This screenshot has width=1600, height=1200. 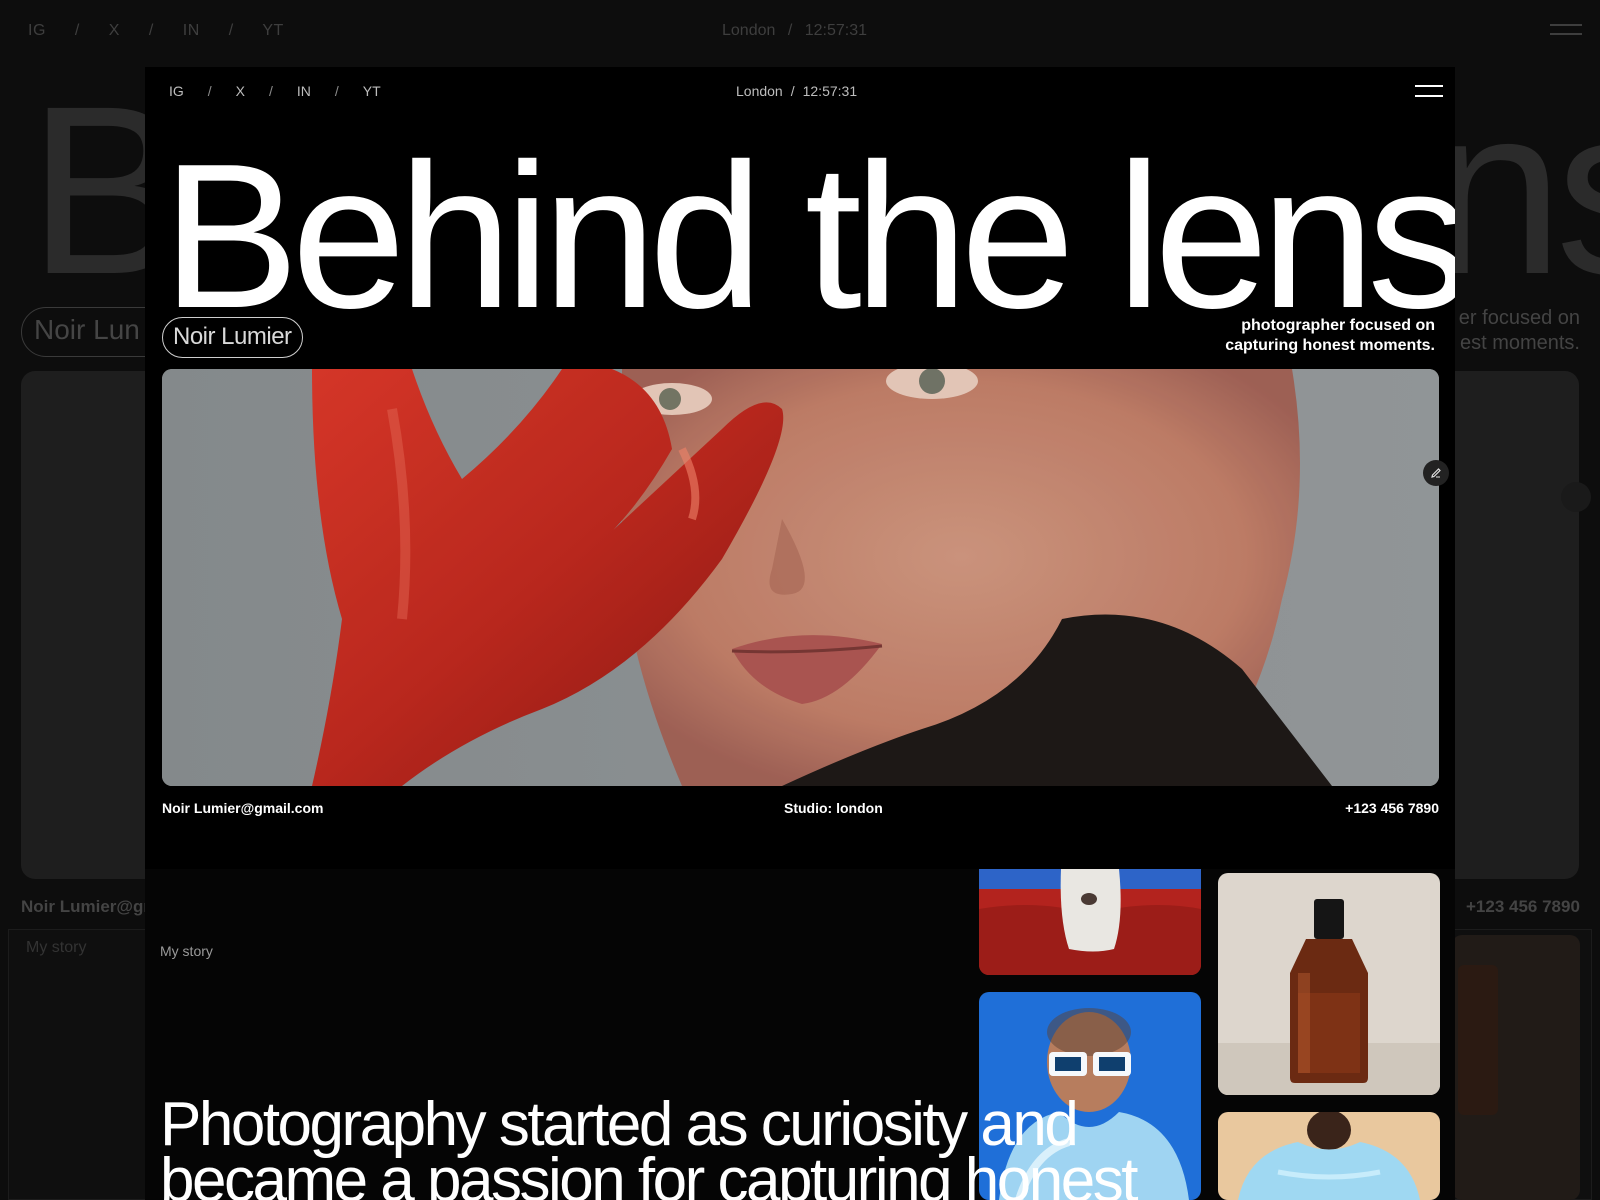 What do you see at coordinates (273, 30) in the screenshot?
I see `background-social-yt: YT` at bounding box center [273, 30].